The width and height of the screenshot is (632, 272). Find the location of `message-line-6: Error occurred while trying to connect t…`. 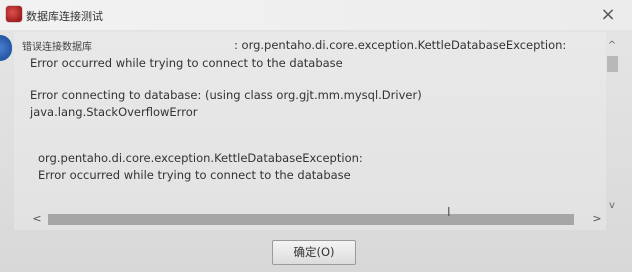

message-line-6: Error occurred while trying to connect t… is located at coordinates (194, 175).